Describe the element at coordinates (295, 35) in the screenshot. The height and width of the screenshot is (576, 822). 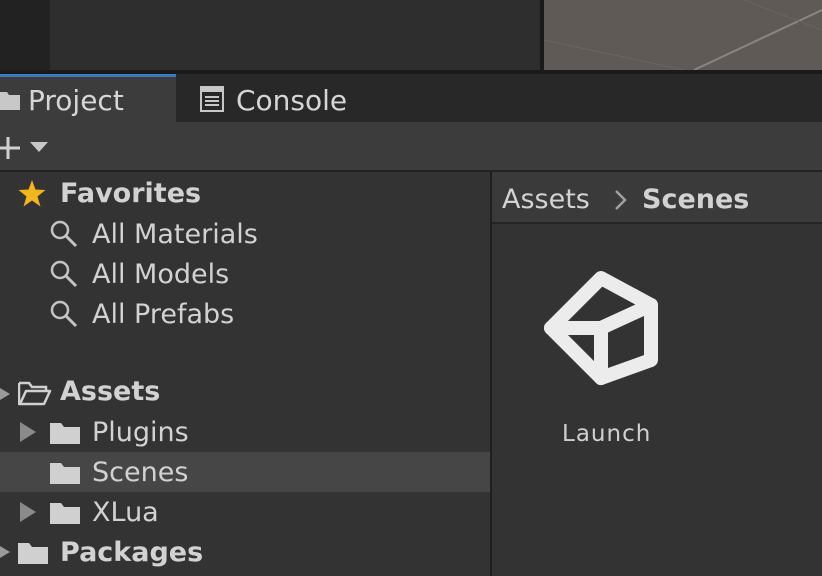
I see `hierarchy-panel-edge` at that location.